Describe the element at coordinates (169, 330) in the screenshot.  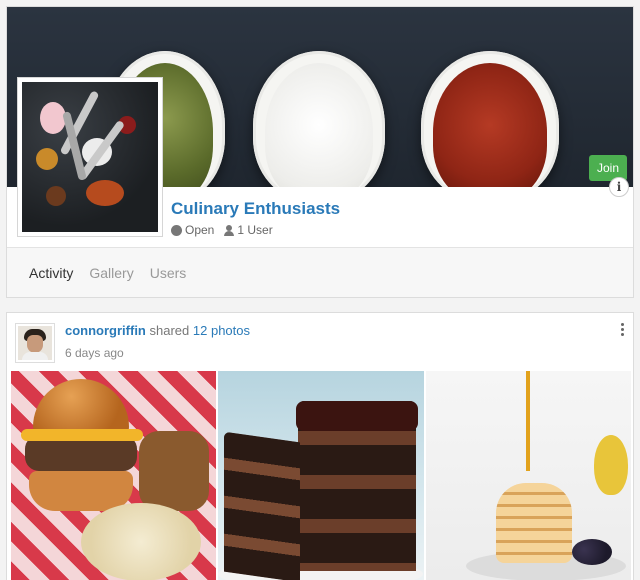
I see `post-verb: shared` at that location.